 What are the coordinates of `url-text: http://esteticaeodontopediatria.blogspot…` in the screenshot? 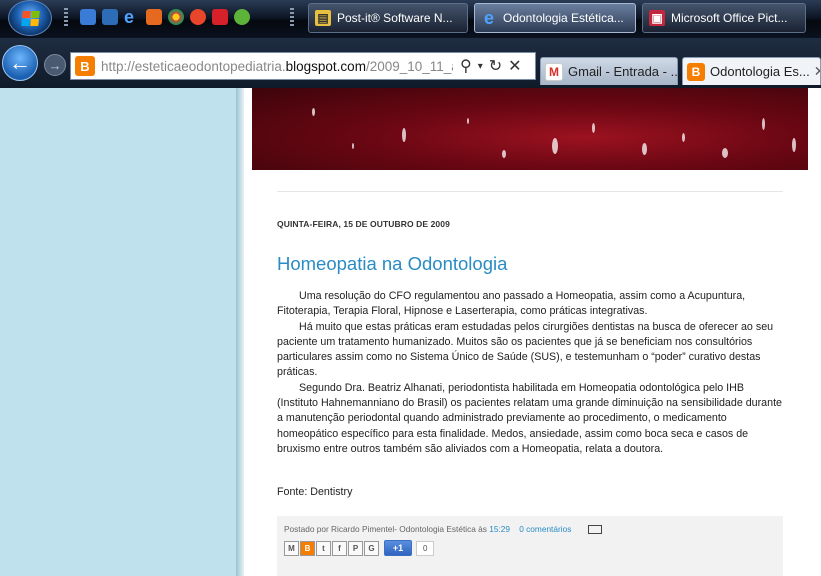 It's located at (277, 66).